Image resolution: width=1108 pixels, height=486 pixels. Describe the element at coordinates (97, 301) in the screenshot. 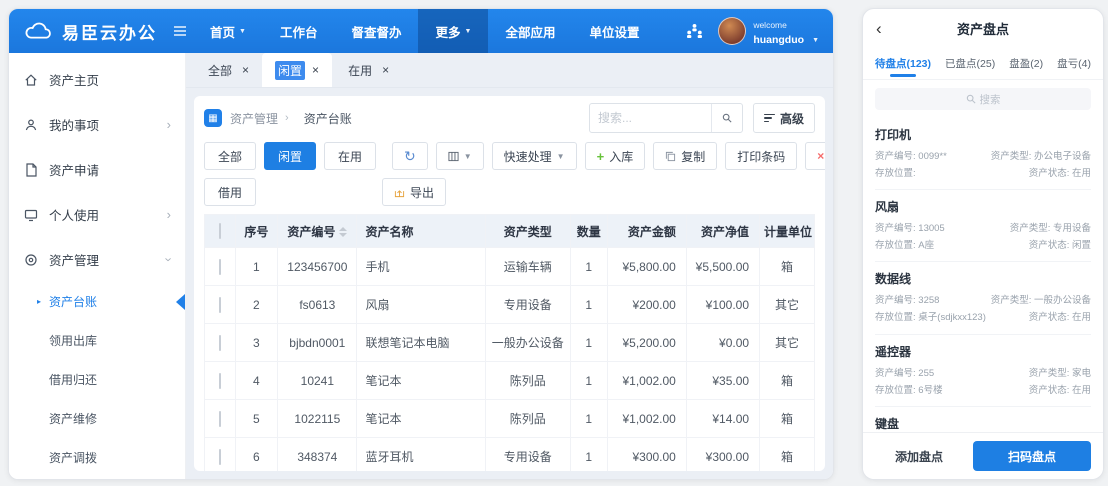

I see `sidebar-subitem: ▸ 资产台账` at that location.